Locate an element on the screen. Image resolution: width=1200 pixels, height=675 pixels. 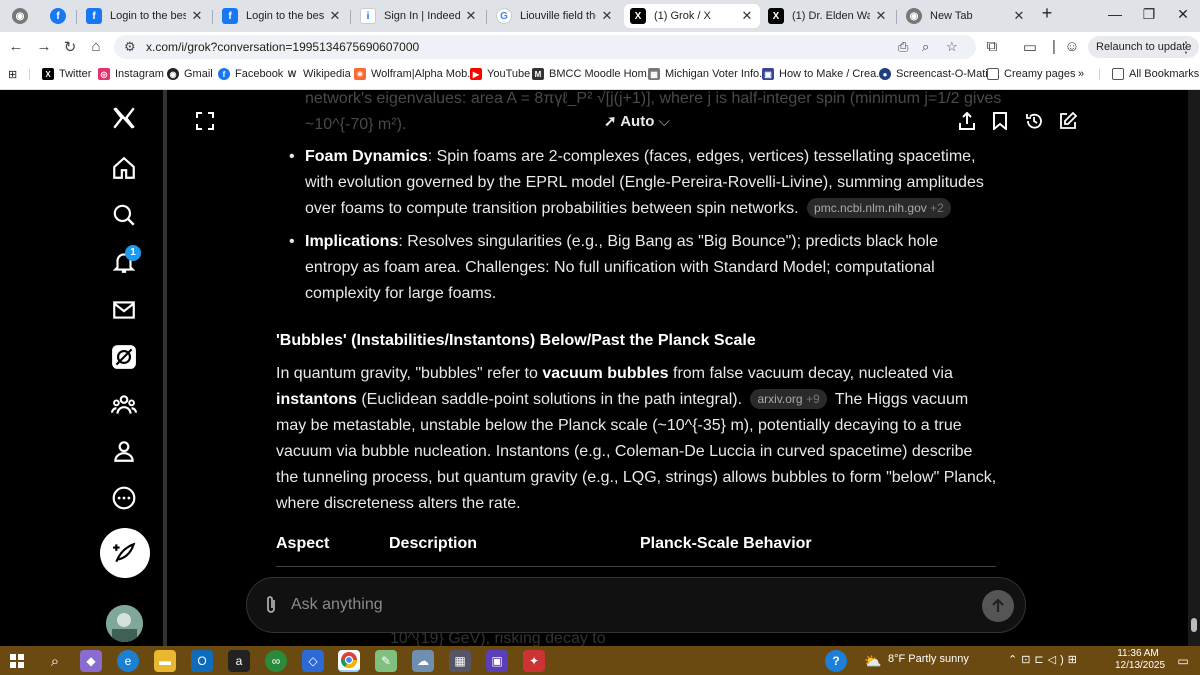
game-app-icon: ✦ is located at coordinates (534, 661).